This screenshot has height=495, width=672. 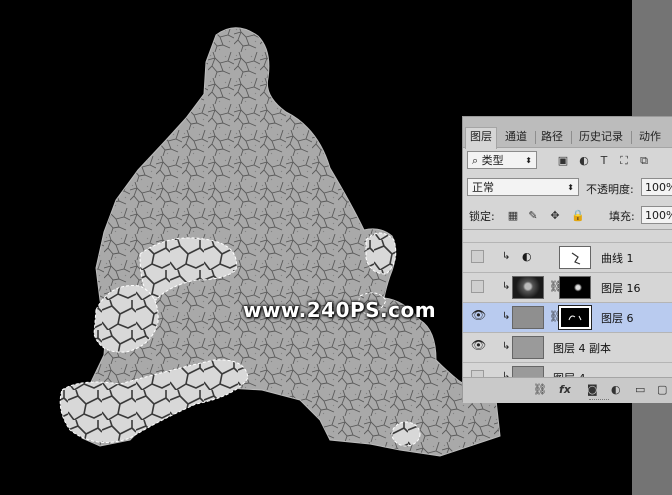 I want to click on layer-name: 图层 16, so click(x=621, y=288).